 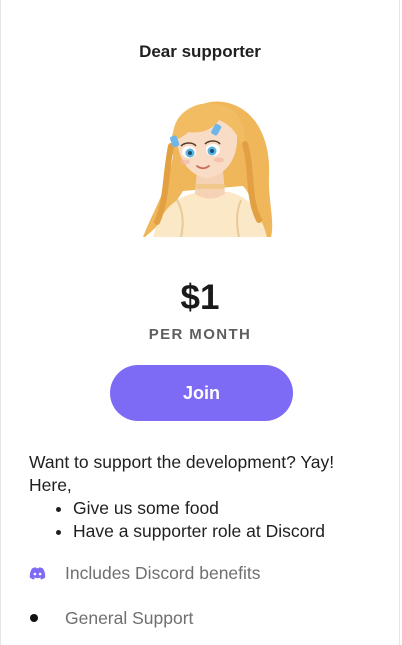 I want to click on join-button: Join, so click(x=201, y=393).